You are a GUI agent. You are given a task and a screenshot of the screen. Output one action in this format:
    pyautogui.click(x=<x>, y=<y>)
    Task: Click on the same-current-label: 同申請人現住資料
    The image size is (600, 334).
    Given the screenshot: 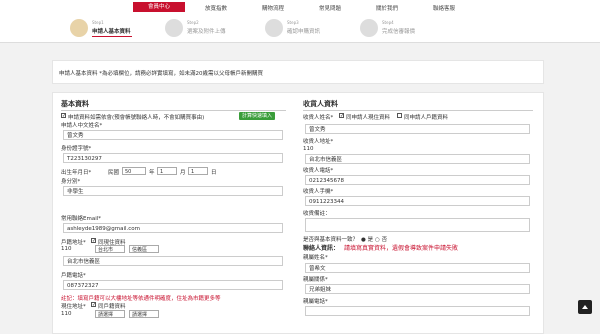 What is the action you would take?
    pyautogui.click(x=368, y=118)
    